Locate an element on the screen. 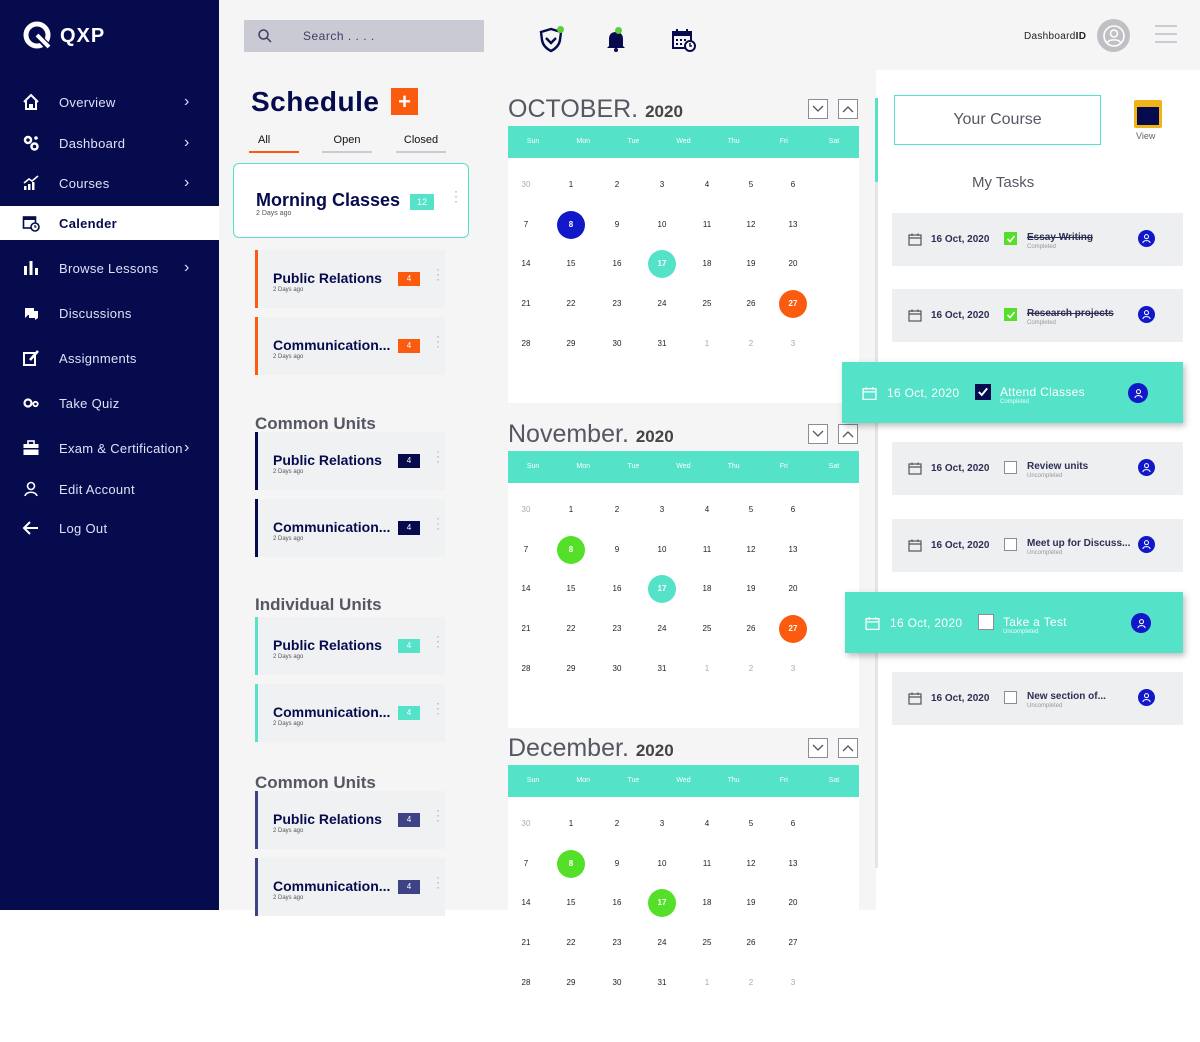 This screenshot has height=1042, width=1200. task-card: 16 Oct, 2020 Review units Uncompleted is located at coordinates (1037, 468).